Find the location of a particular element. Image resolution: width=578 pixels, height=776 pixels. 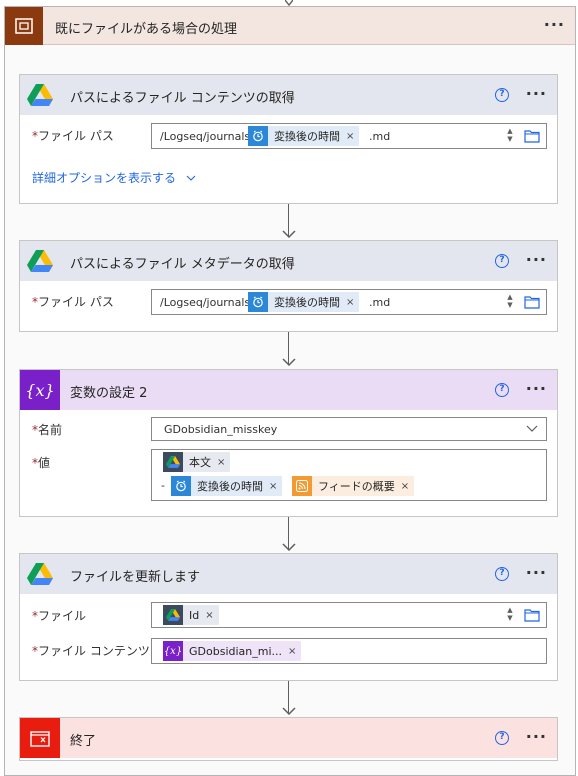

selected-variable-name: GDobsidian_misskey is located at coordinates (221, 429).